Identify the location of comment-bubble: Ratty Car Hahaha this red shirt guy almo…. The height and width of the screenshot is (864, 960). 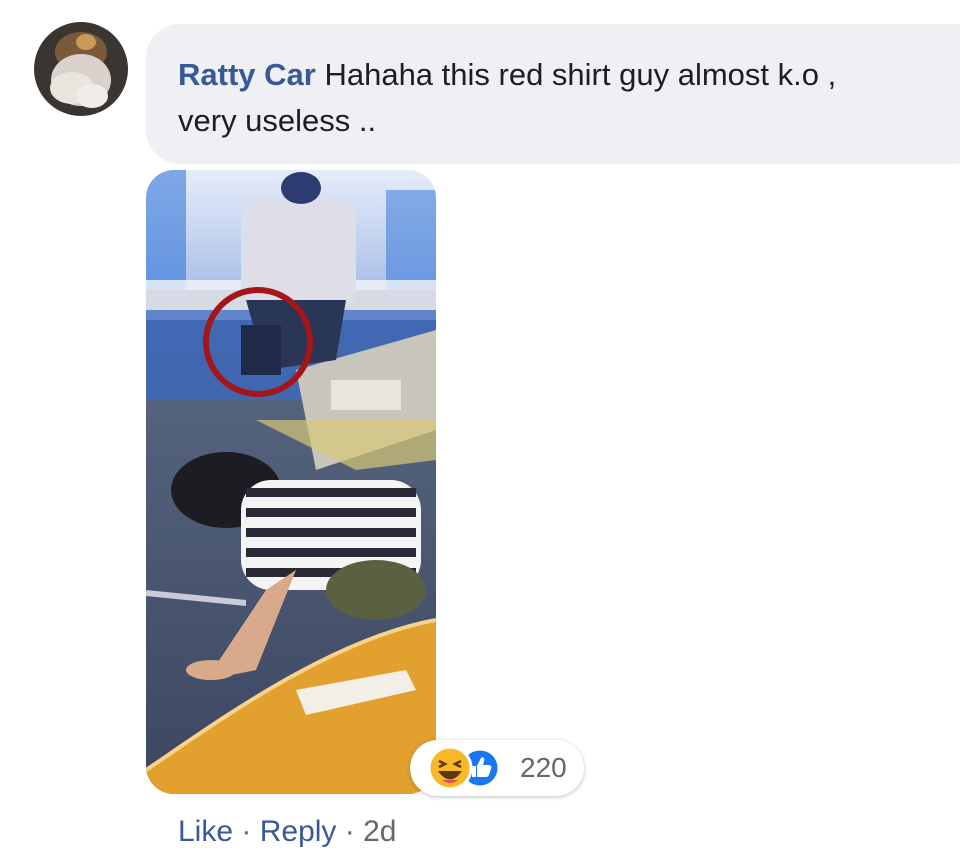
(553, 94).